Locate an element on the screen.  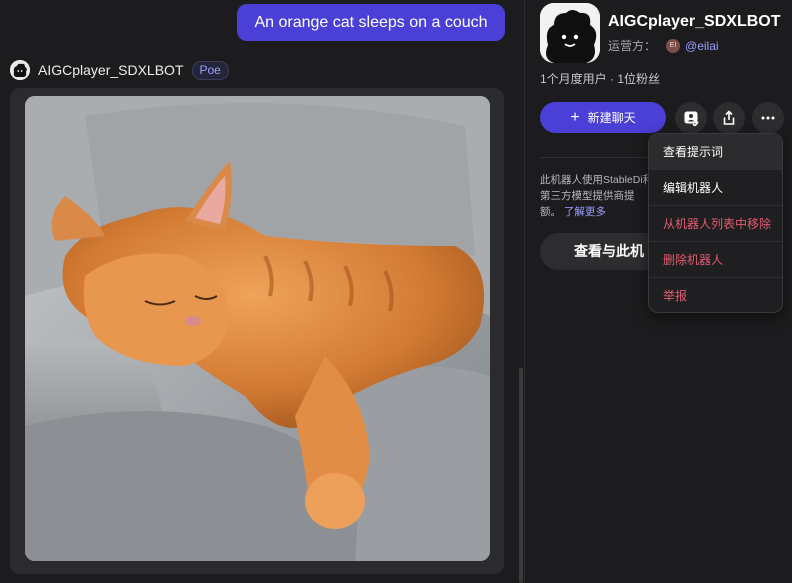
plus-icon: + is located at coordinates (575, 117).